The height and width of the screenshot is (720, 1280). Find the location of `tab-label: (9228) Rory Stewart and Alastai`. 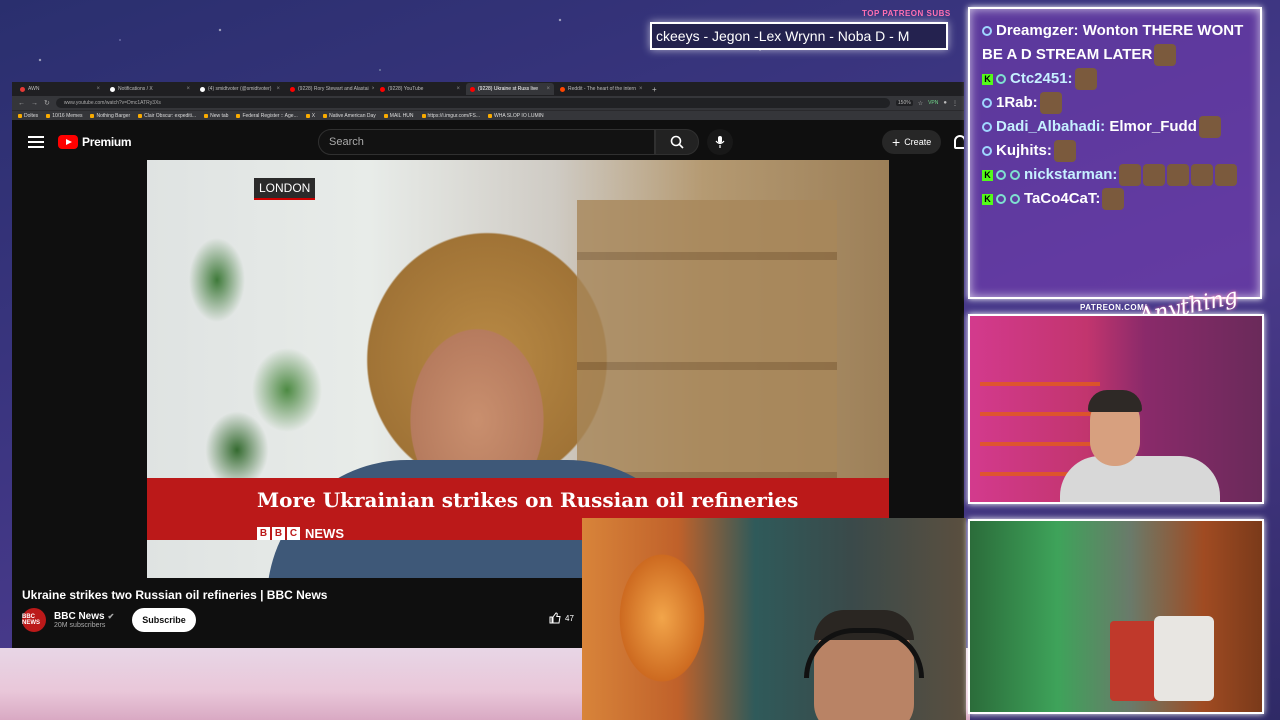

tab-label: (9228) Rory Stewart and Alastai is located at coordinates (333, 89).